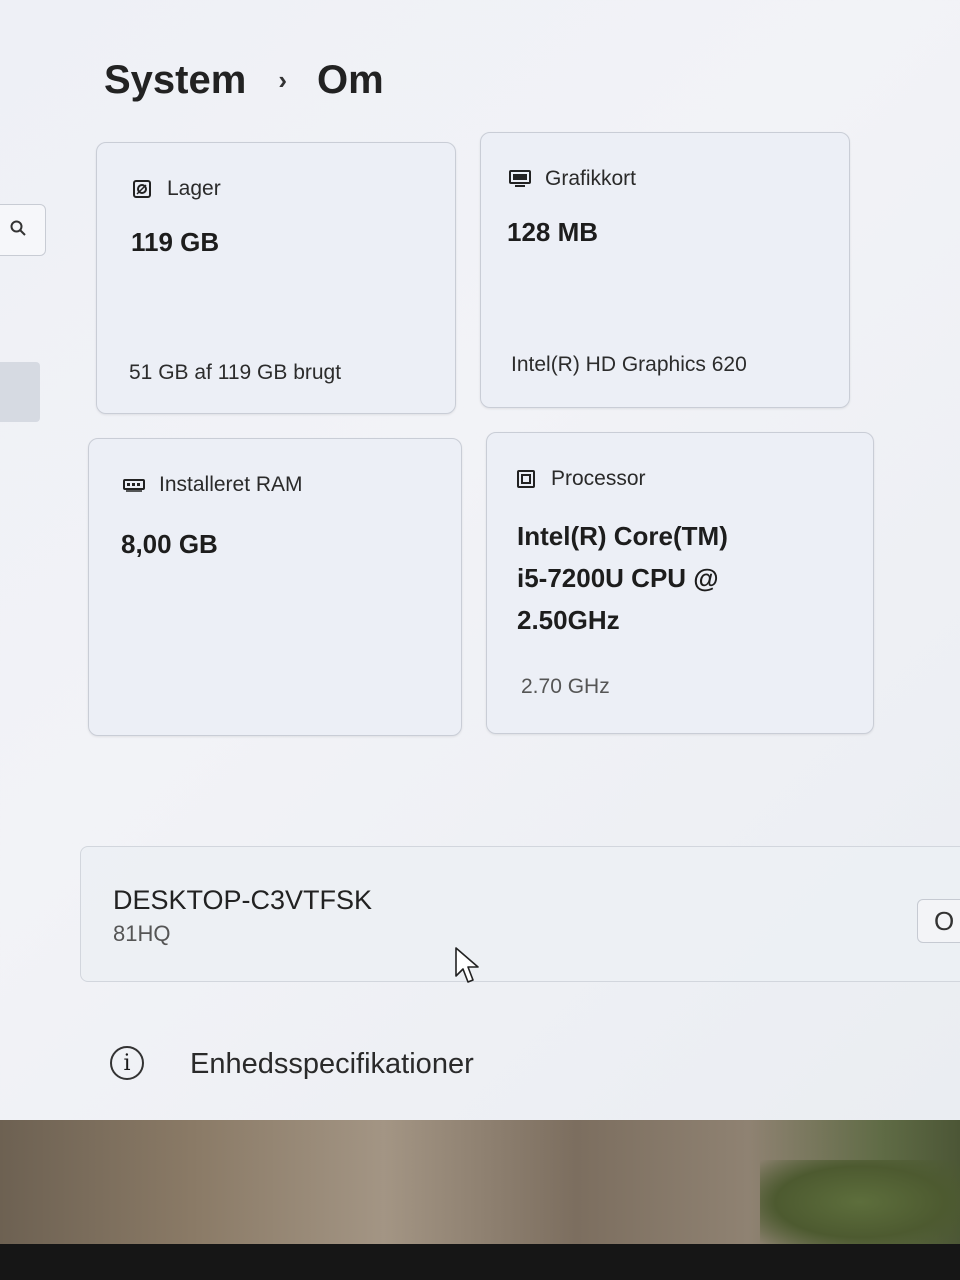 The height and width of the screenshot is (1280, 960). Describe the element at coordinates (142, 933) in the screenshot. I see `device-model: 81HQ` at that location.